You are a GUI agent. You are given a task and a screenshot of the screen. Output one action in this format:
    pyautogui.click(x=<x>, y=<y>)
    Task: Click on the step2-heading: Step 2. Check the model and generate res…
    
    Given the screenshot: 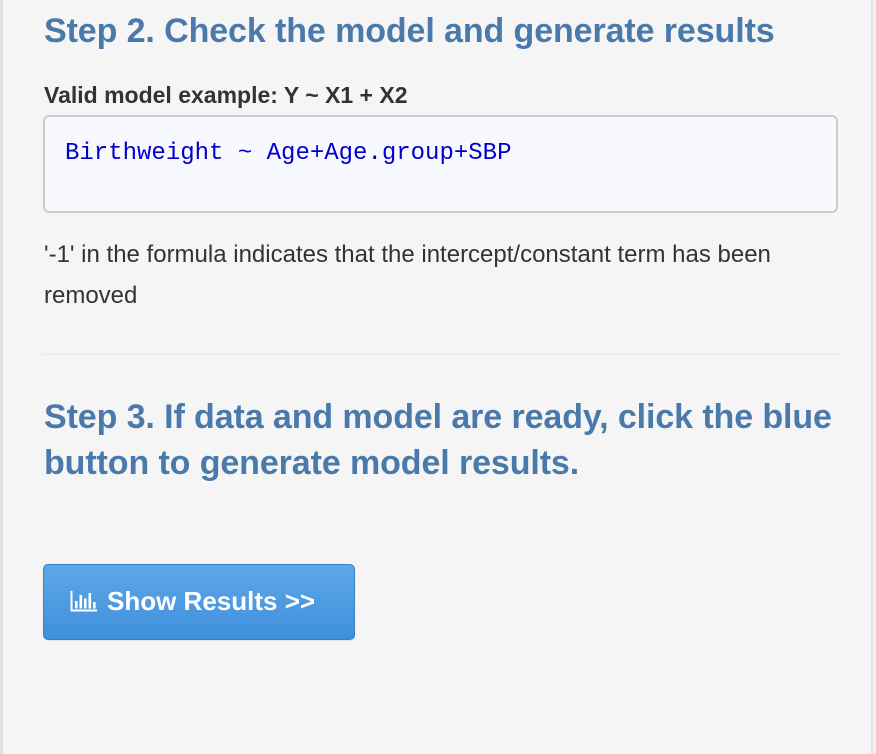 What is the action you would take?
    pyautogui.click(x=409, y=31)
    